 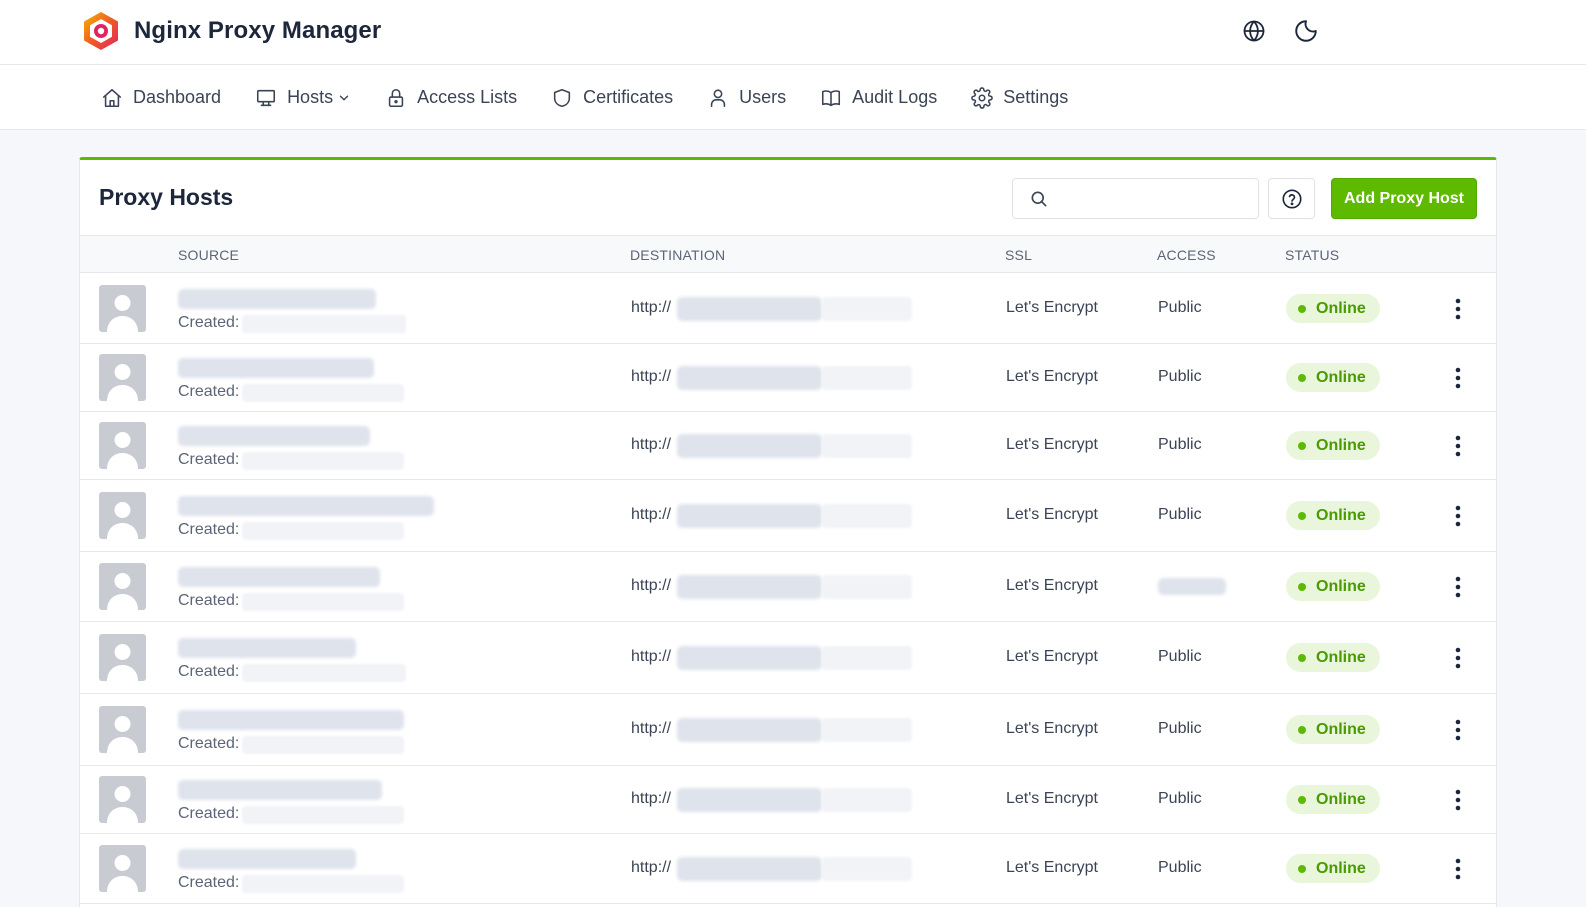 I want to click on nav-item-label: Access Lists, so click(x=467, y=97).